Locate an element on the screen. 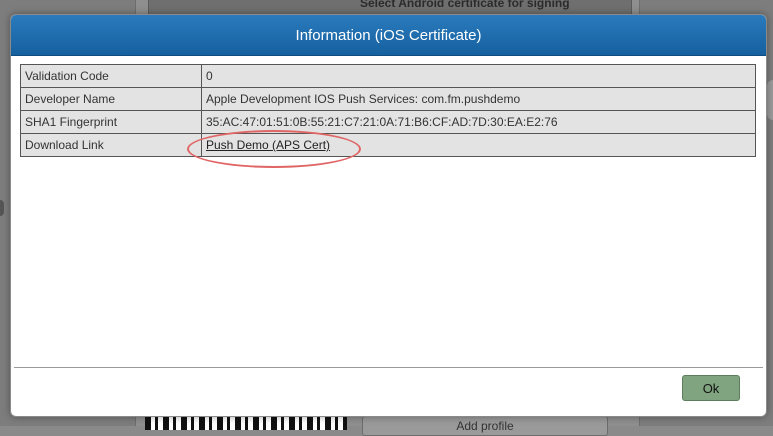 Image resolution: width=773 pixels, height=436 pixels. background-edge-control is located at coordinates (770, 100).